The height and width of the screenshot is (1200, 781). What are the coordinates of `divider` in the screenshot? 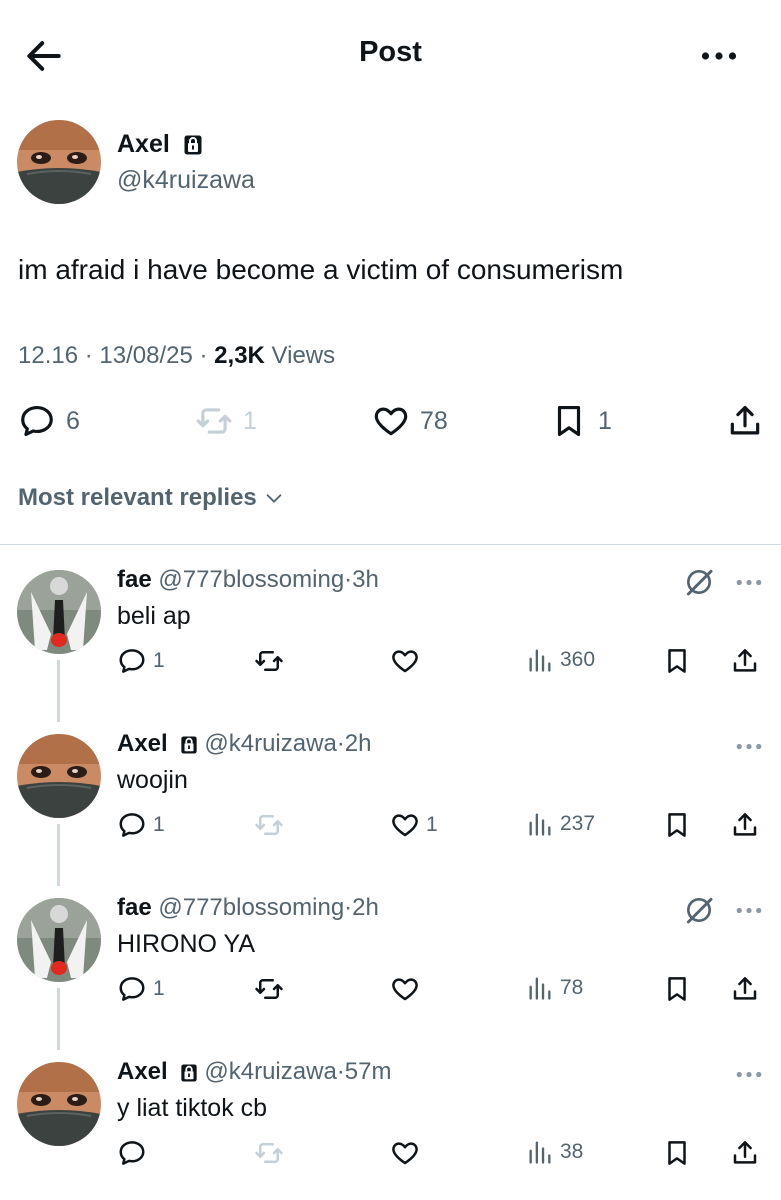 It's located at (390, 544).